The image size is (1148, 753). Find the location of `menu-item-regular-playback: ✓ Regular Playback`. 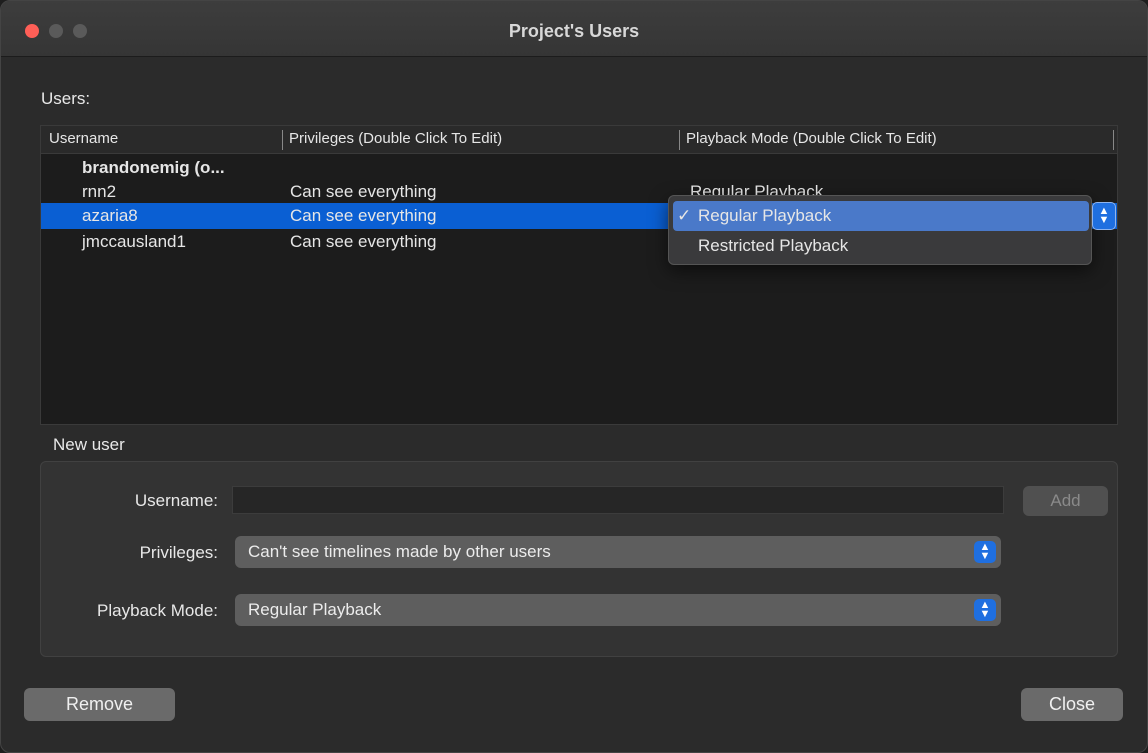

menu-item-regular-playback: ✓ Regular Playback is located at coordinates (881, 216).